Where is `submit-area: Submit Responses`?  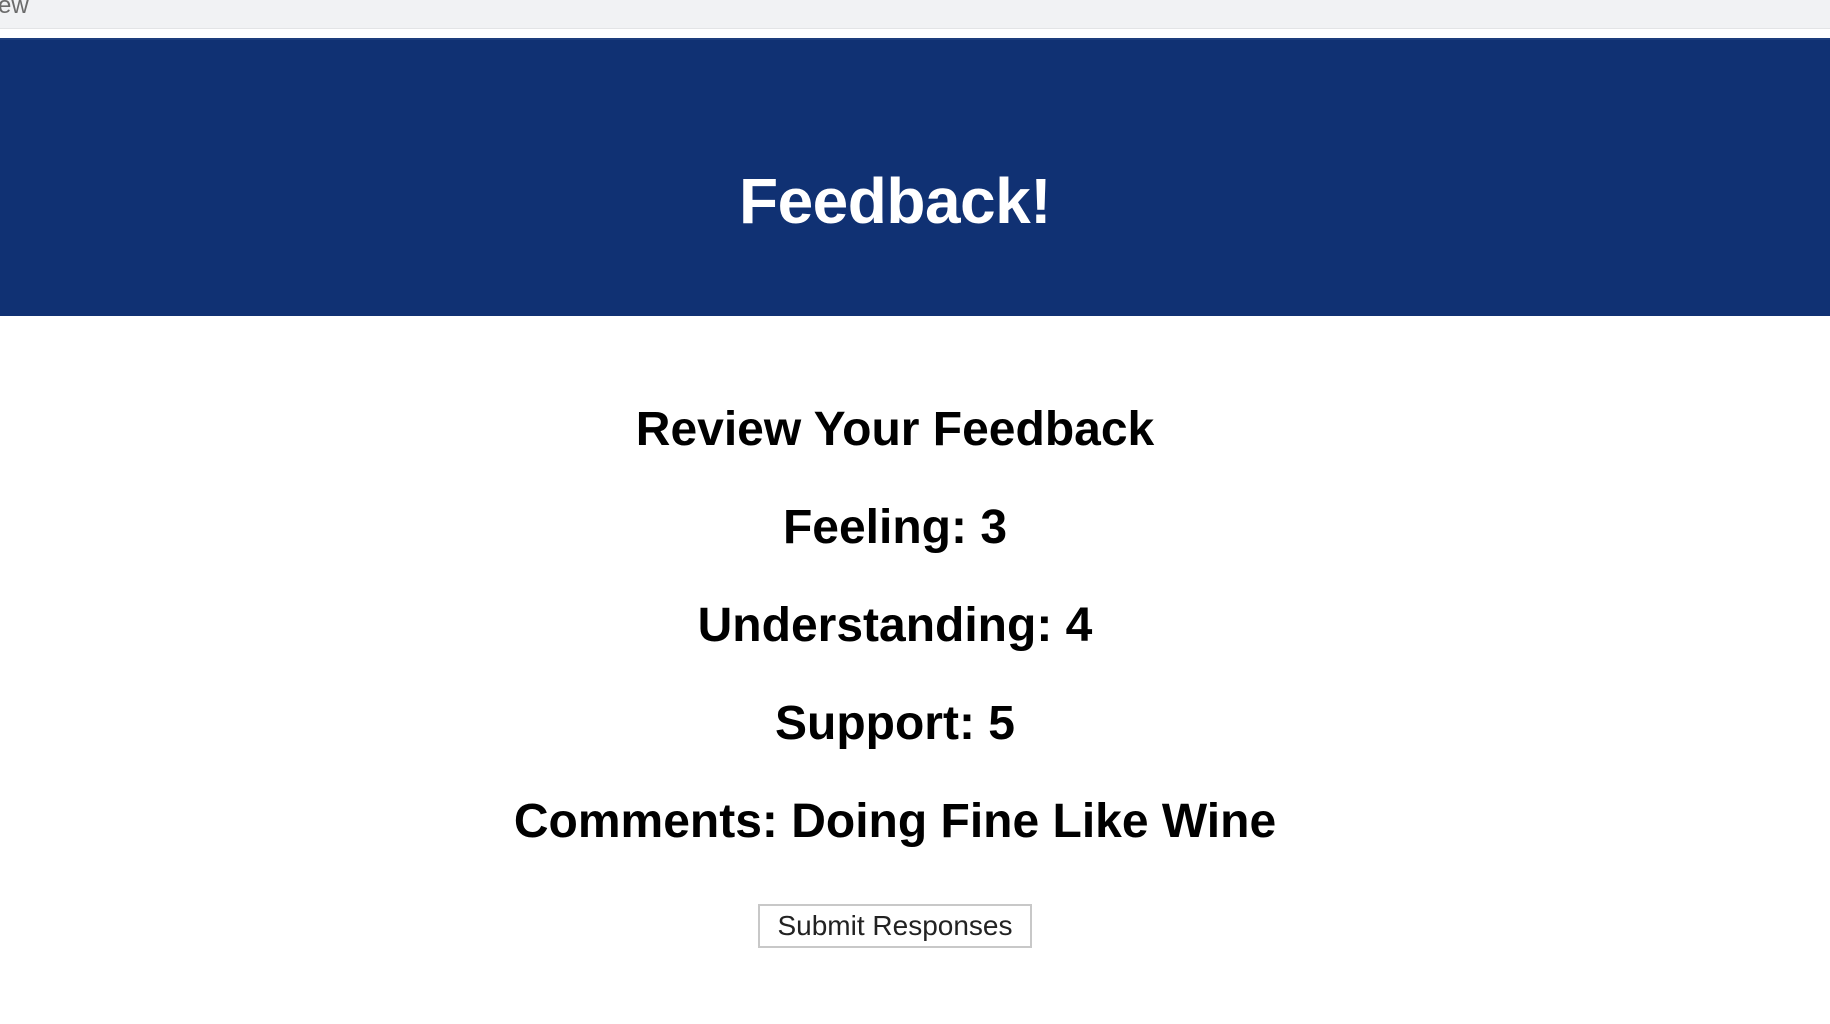
submit-area: Submit Responses is located at coordinates (895, 926).